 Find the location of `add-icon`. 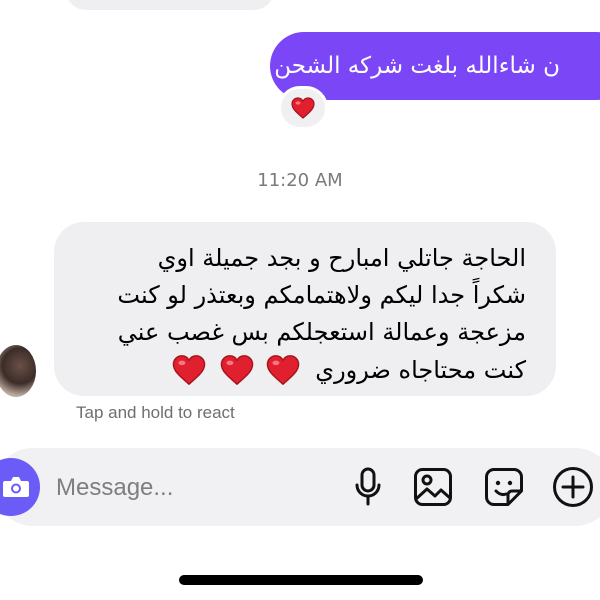

add-icon is located at coordinates (573, 487).